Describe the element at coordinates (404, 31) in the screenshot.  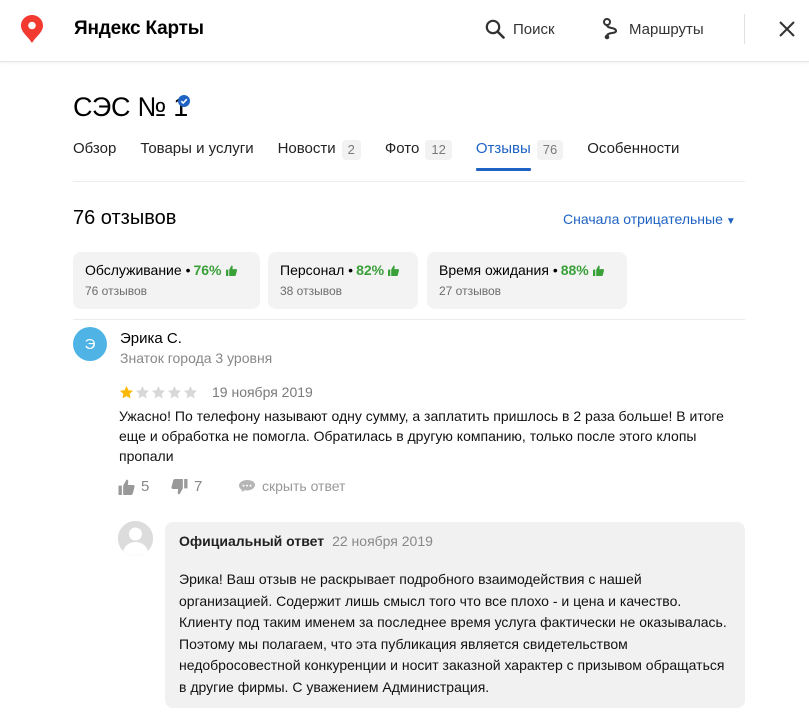
I see `top-bar: Яндекс Карты Поиск Маршруты` at that location.